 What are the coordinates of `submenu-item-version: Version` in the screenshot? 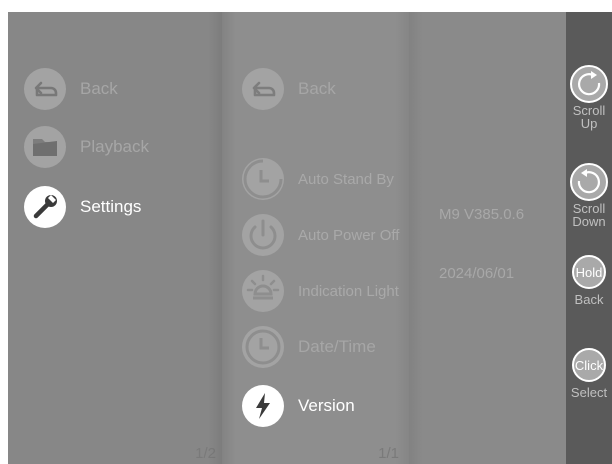 It's located at (297, 406).